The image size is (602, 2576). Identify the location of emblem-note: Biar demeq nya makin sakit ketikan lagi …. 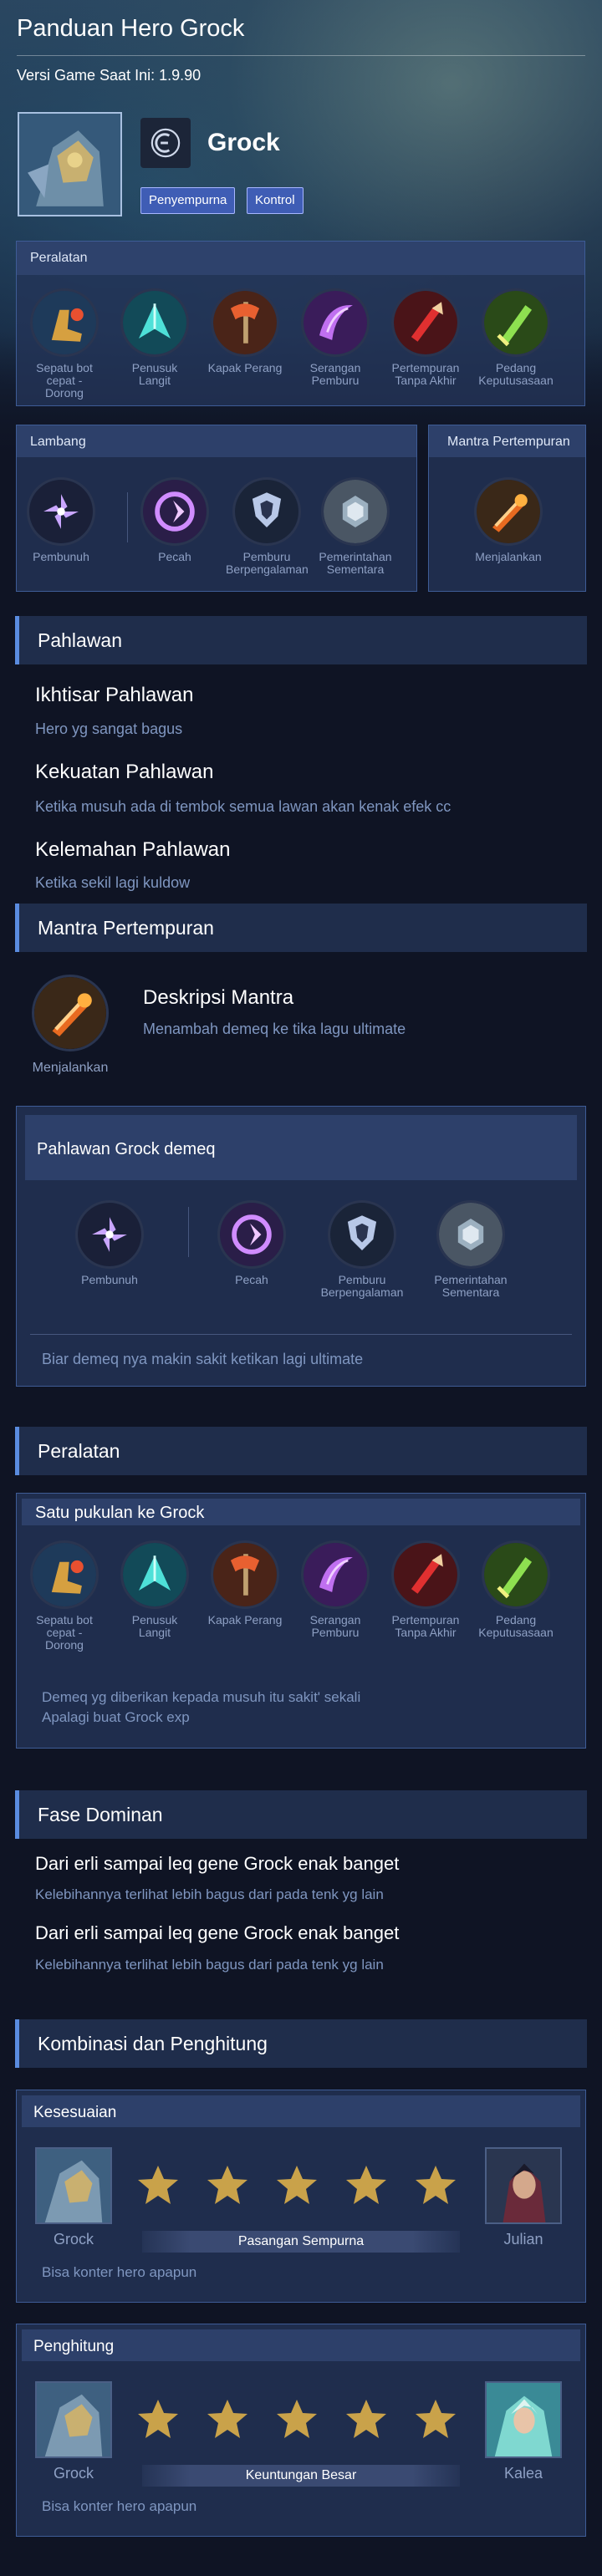
(203, 1359).